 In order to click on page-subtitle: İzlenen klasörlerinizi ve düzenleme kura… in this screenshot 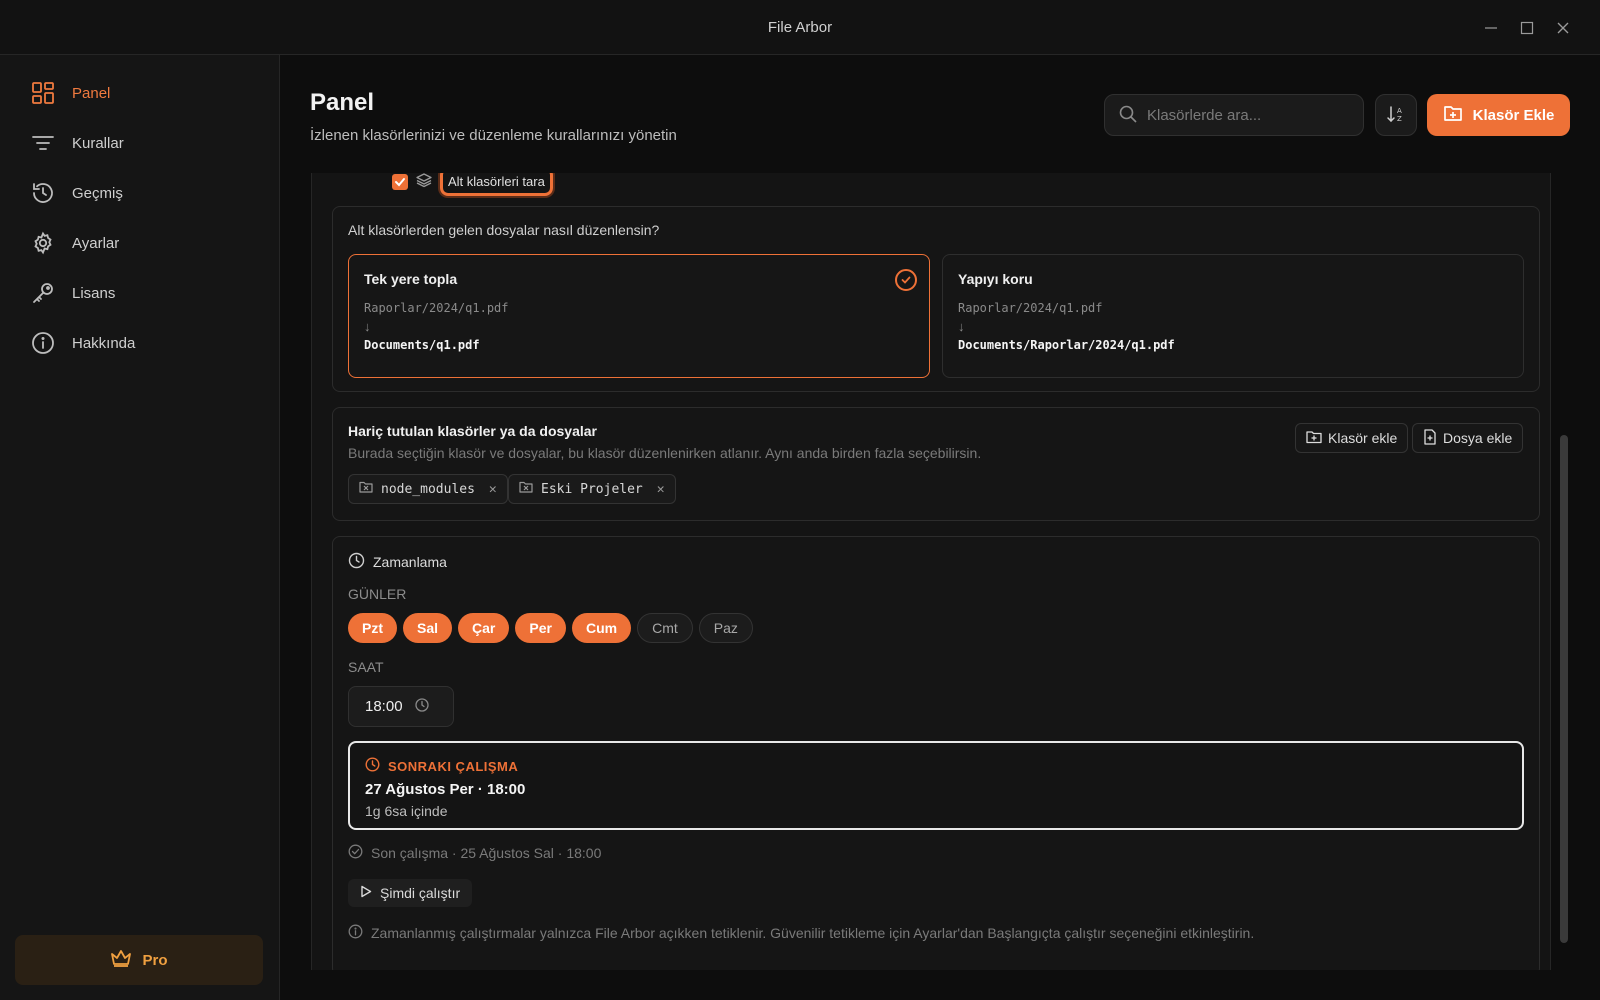, I will do `click(493, 135)`.